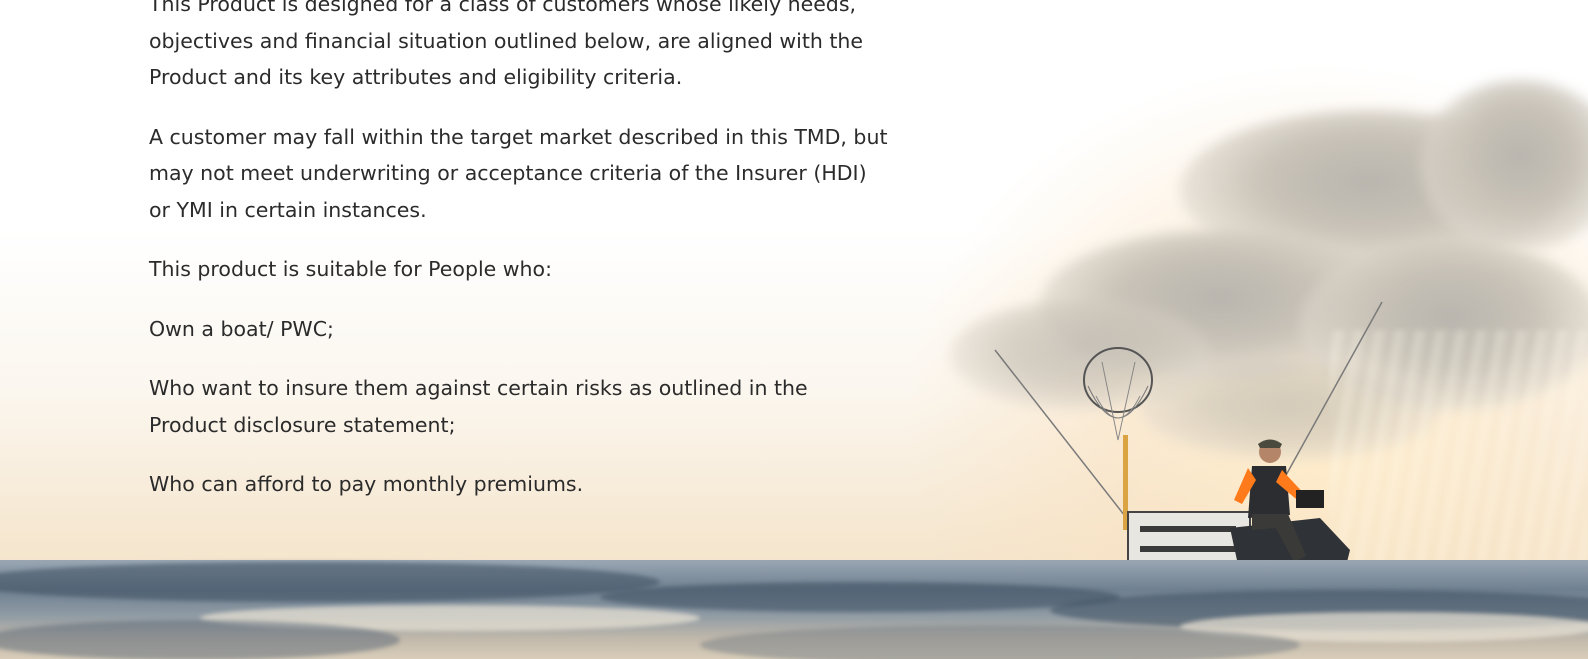 This screenshot has width=1588, height=659. What do you see at coordinates (241, 328) in the screenshot?
I see `criteria-own-boat: Own a boat/ PWC;` at bounding box center [241, 328].